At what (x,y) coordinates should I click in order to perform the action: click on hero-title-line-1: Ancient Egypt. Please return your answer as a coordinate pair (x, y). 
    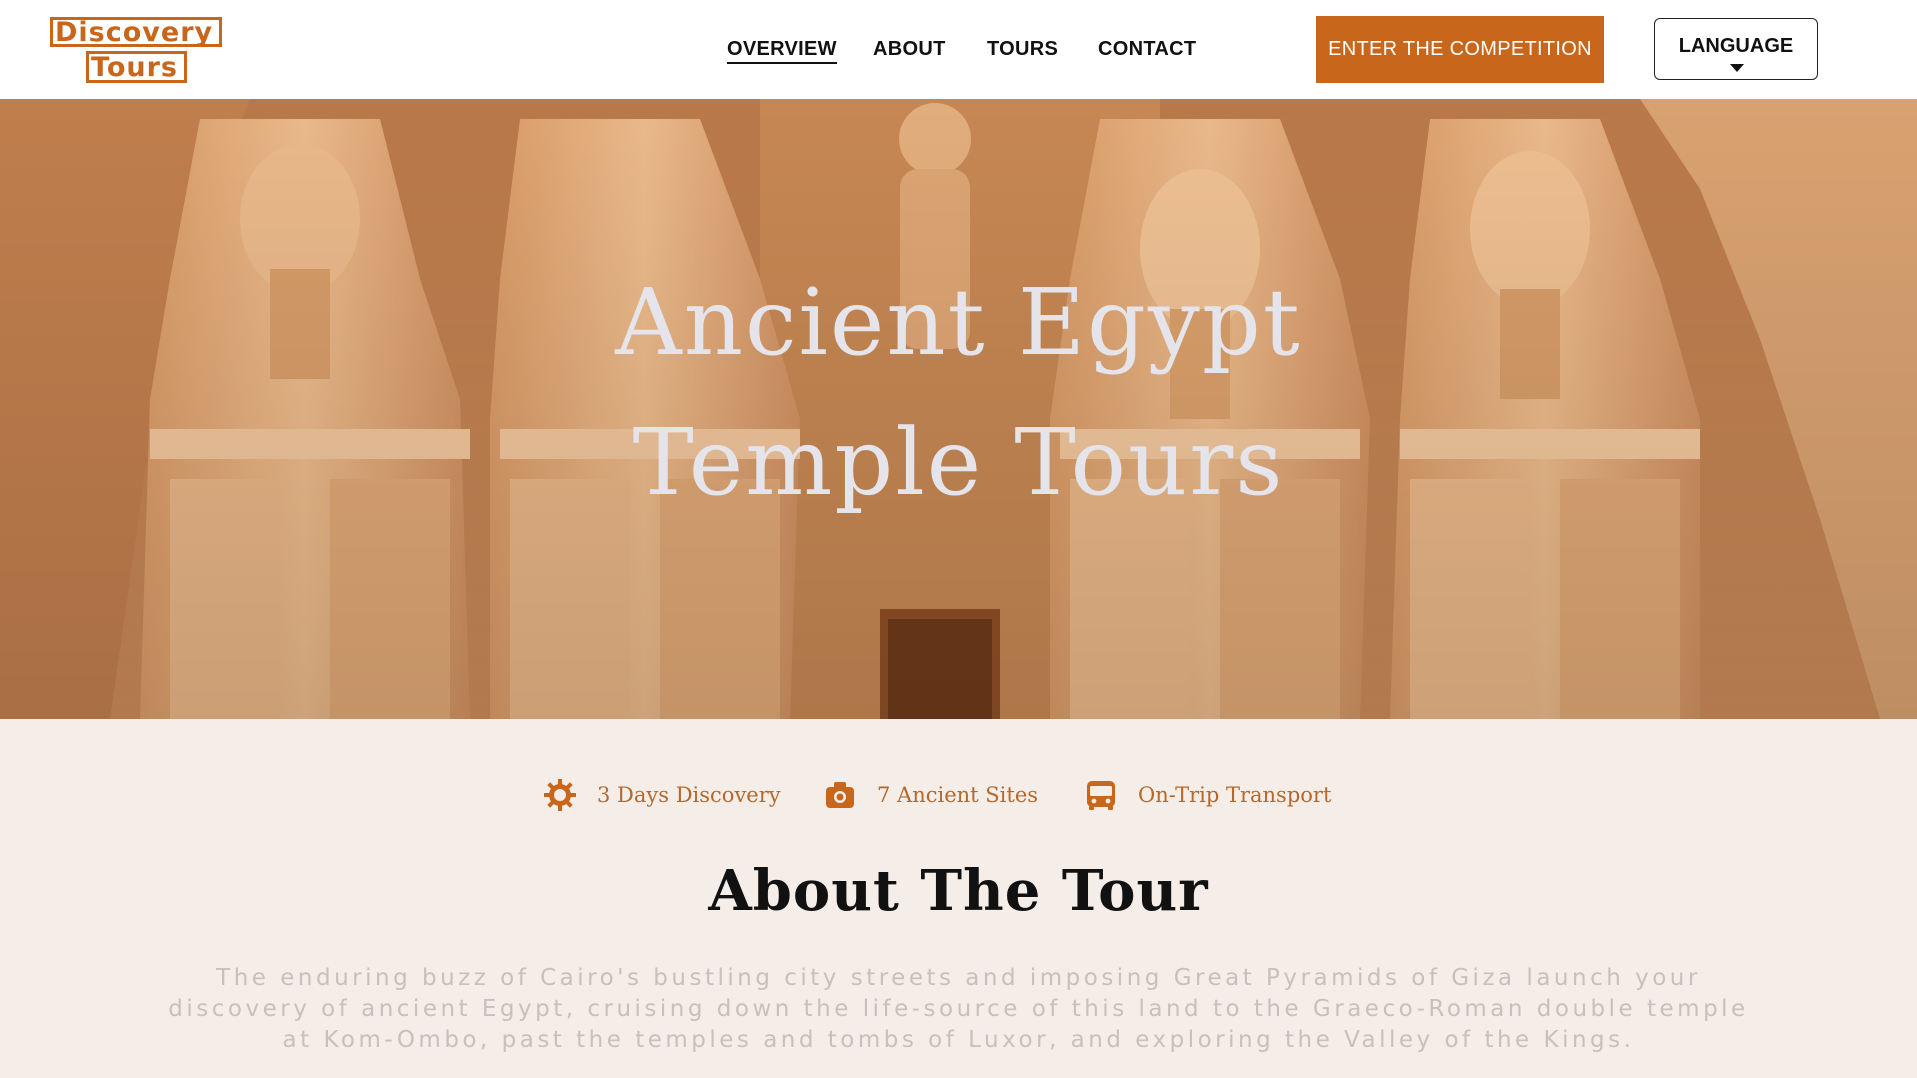
    Looking at the image, I should click on (958, 322).